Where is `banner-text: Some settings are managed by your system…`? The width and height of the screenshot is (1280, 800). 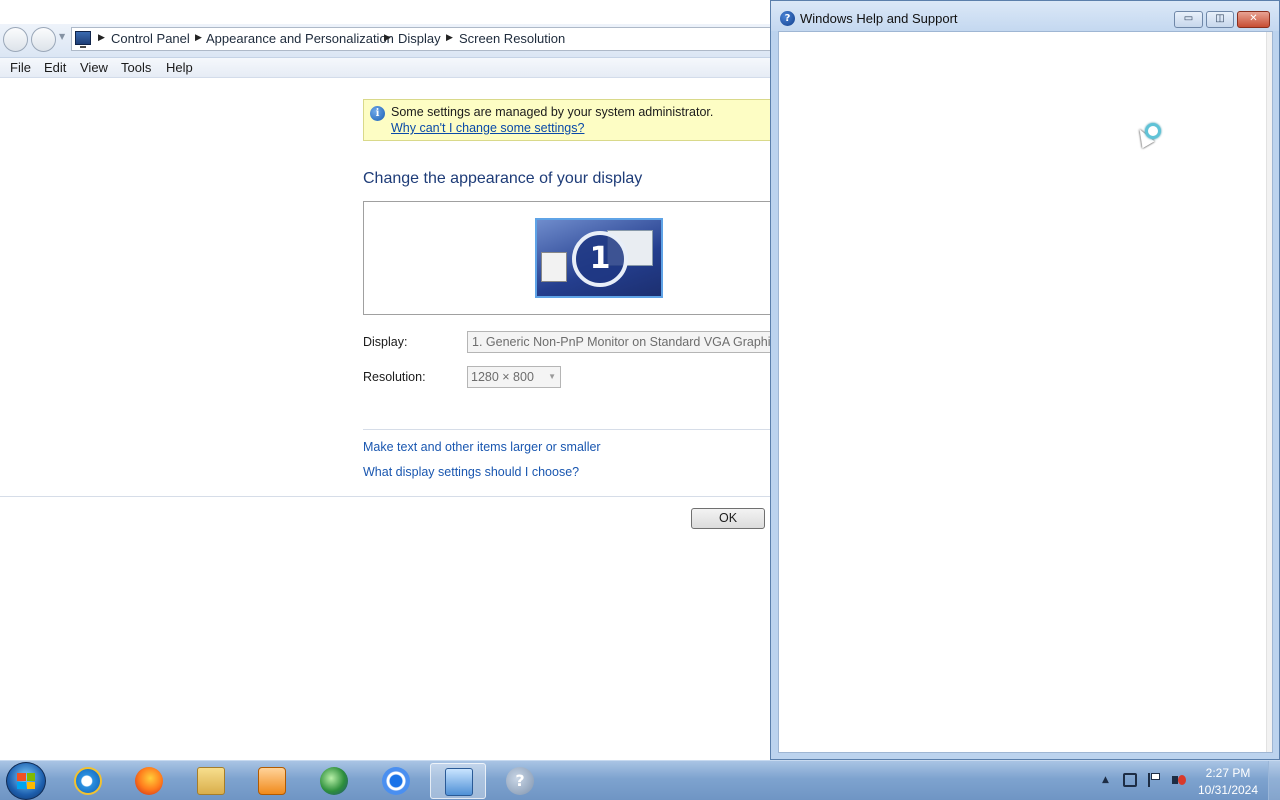
banner-text: Some settings are managed by your system… is located at coordinates (552, 112).